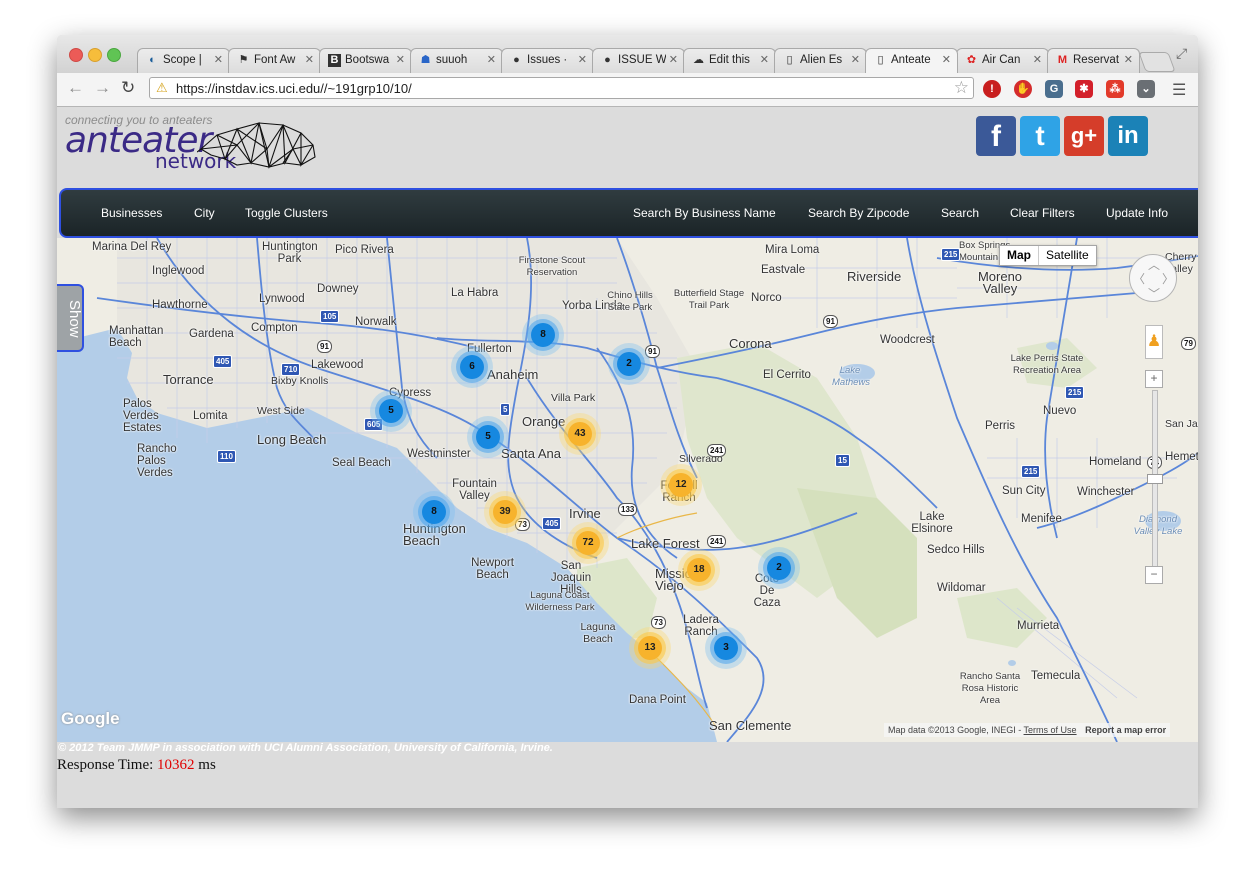 The height and width of the screenshot is (888, 1255). Describe the element at coordinates (1181, 457) in the screenshot. I see `place-label: Hemet` at that location.